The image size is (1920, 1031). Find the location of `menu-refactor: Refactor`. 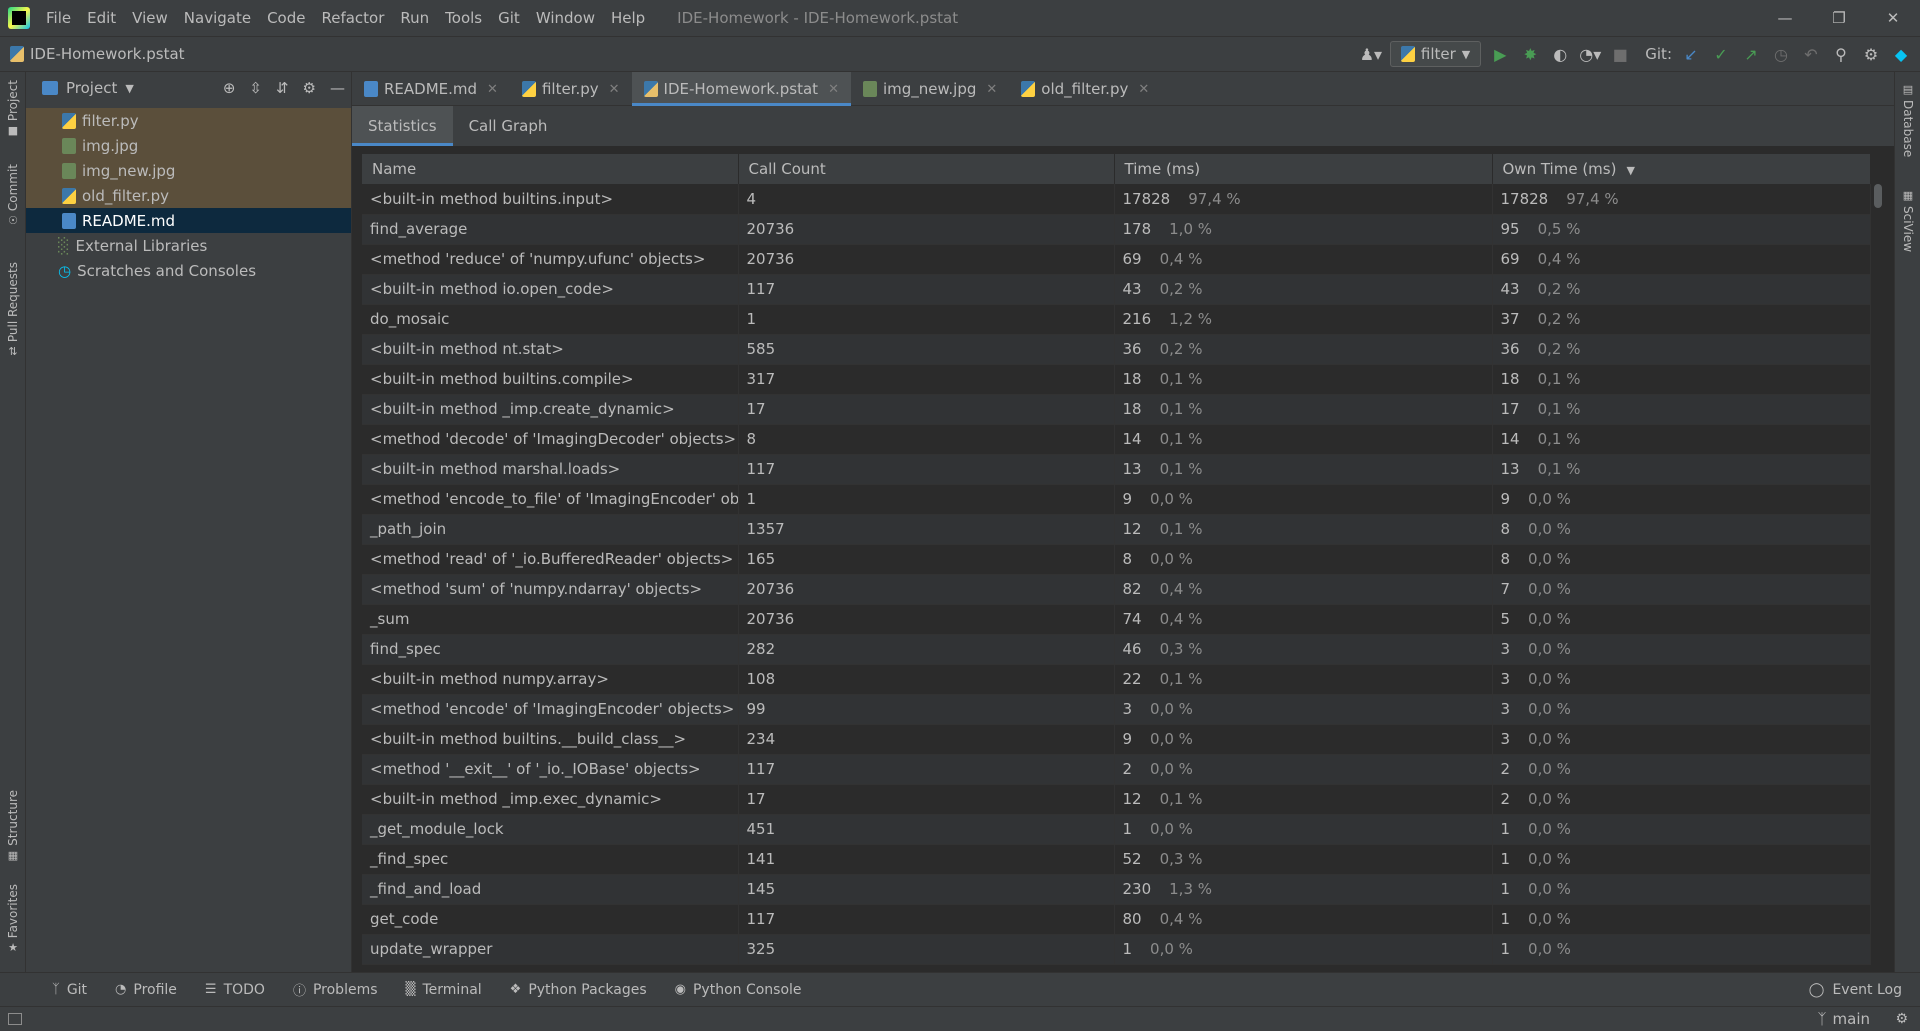

menu-refactor: Refactor is located at coordinates (352, 18).